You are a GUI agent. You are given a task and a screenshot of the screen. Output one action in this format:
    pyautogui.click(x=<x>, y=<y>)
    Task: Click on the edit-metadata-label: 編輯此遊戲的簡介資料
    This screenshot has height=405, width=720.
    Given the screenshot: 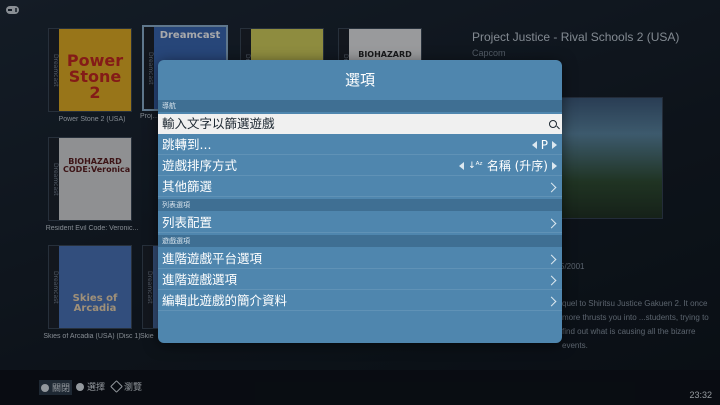 What is the action you would take?
    pyautogui.click(x=225, y=300)
    